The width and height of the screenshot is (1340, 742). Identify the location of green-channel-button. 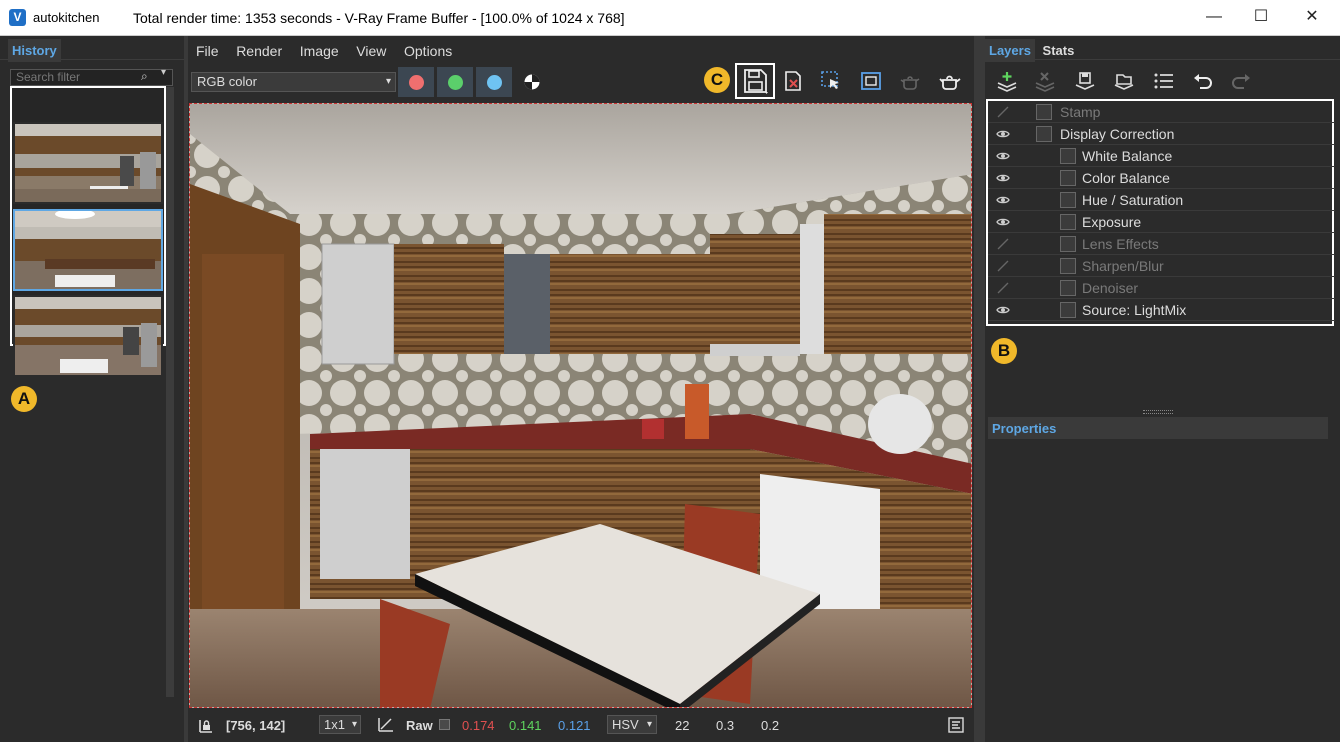
(455, 82).